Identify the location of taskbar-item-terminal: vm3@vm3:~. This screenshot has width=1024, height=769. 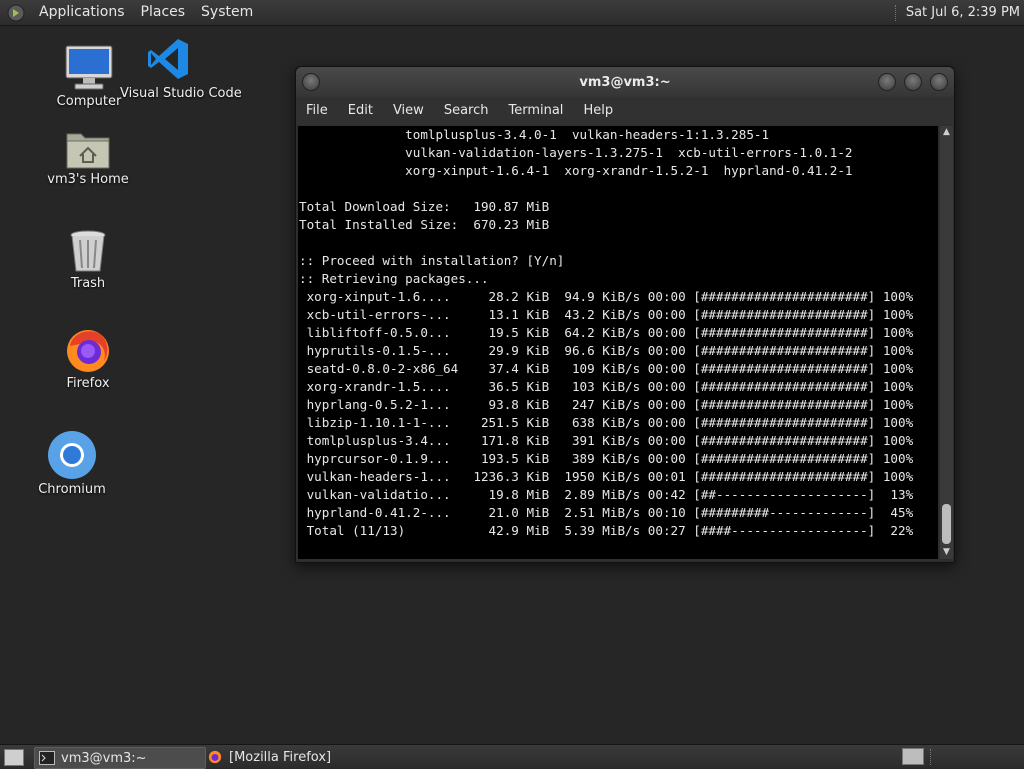
(120, 758).